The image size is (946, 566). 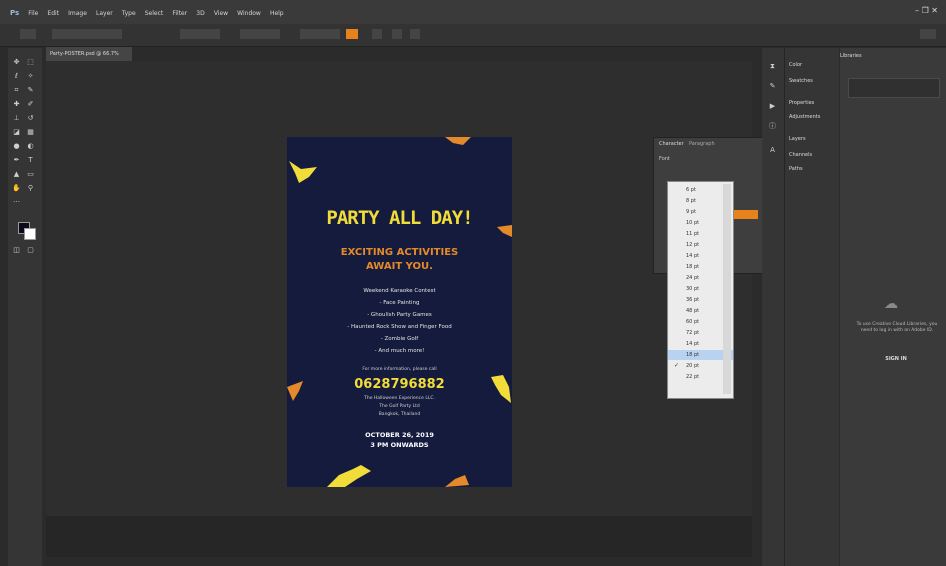 What do you see at coordinates (896, 359) in the screenshot?
I see `sign-in-button: SIGN IN` at bounding box center [896, 359].